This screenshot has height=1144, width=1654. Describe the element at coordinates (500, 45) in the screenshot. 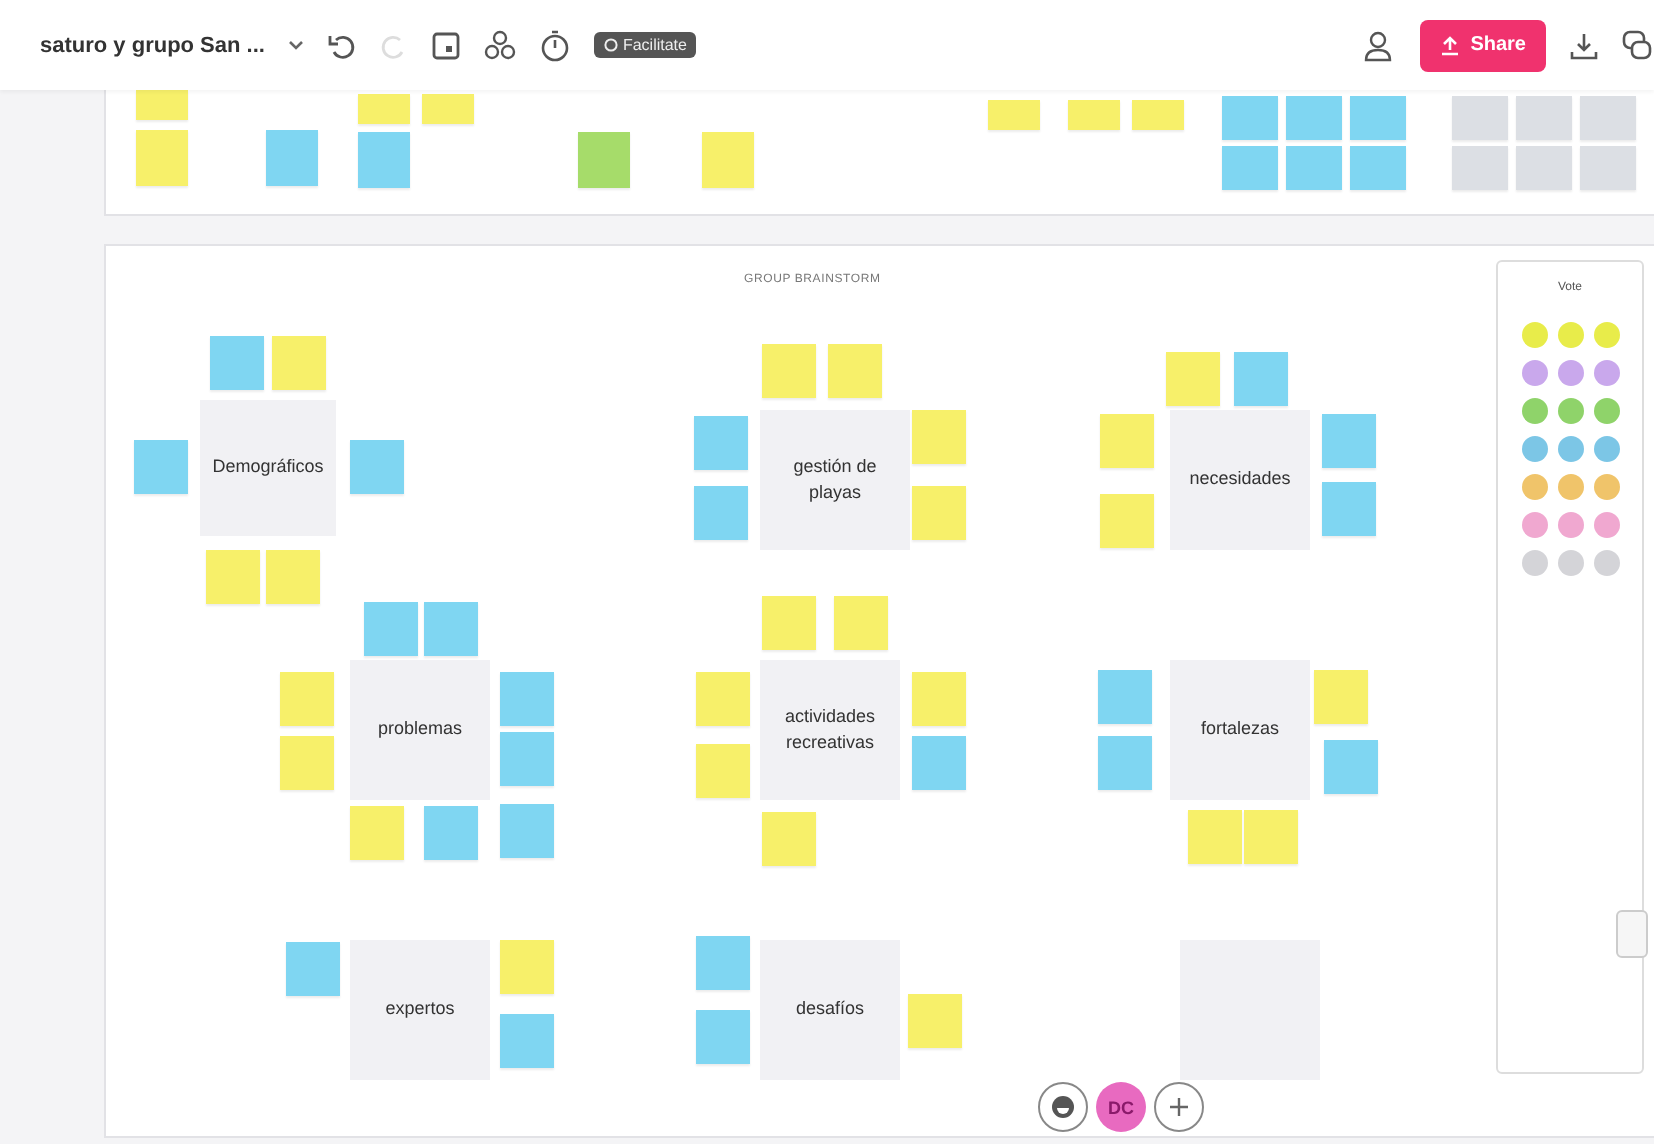

I see `people-icon` at that location.